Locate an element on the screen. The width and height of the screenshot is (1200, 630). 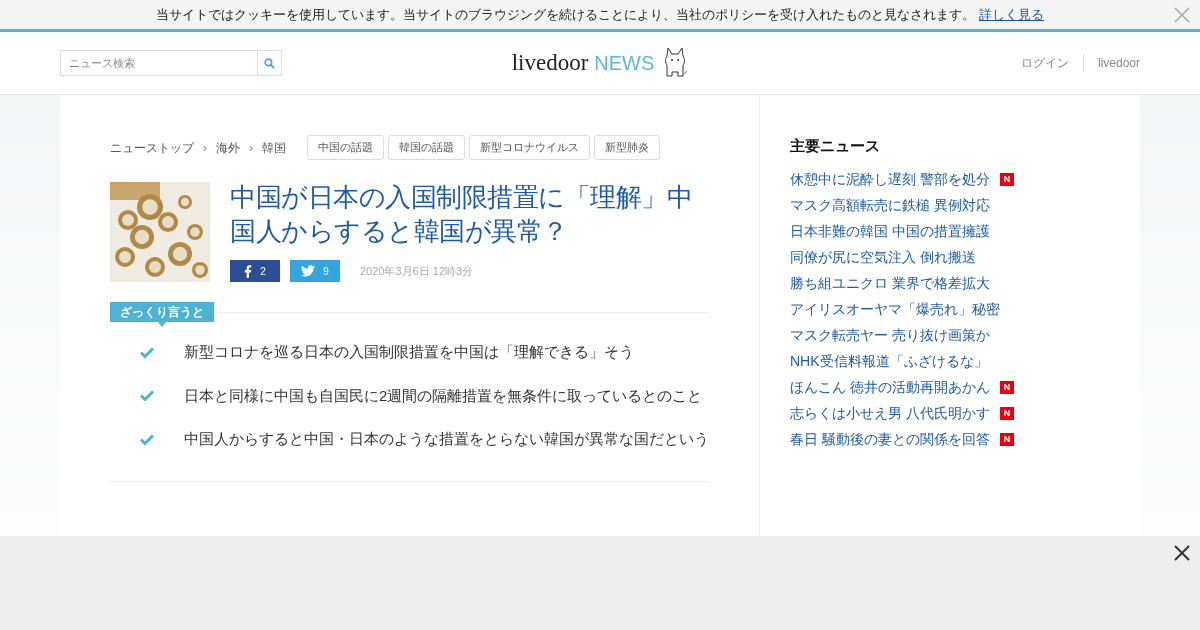
sidebar-title: 主要ニュース is located at coordinates (835, 146).